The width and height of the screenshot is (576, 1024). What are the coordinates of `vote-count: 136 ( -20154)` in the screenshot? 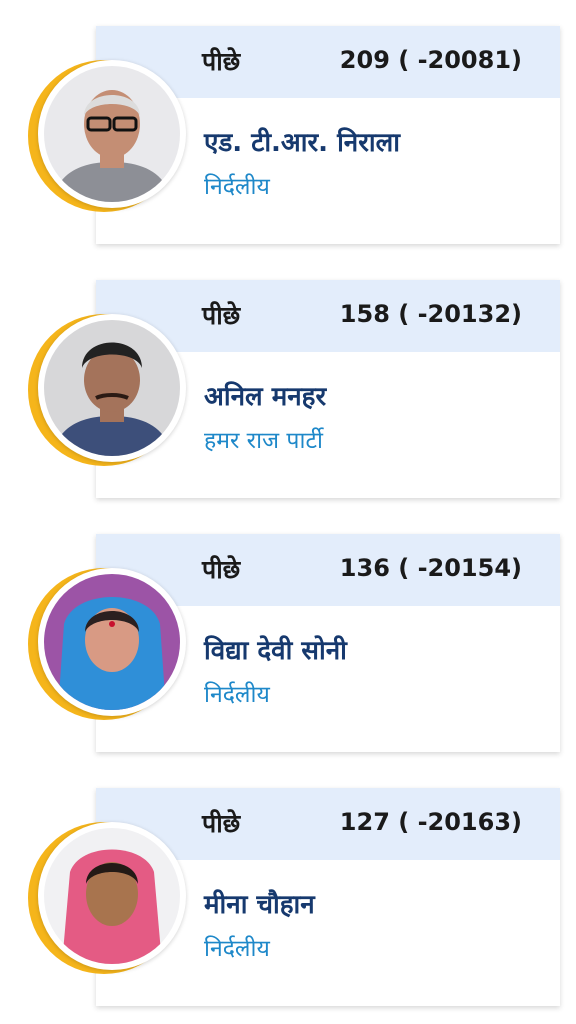 It's located at (430, 568).